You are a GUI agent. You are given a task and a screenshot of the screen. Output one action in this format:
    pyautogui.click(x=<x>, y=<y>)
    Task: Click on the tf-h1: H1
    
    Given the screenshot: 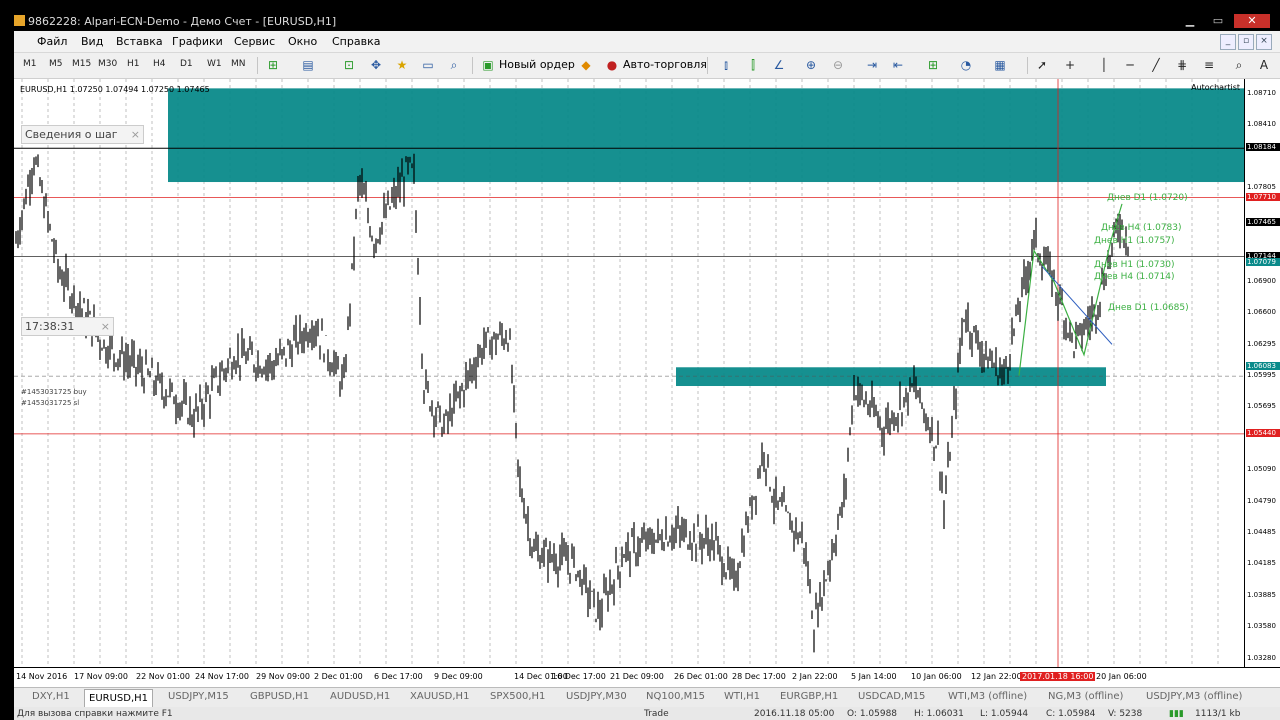 What is the action you would take?
    pyautogui.click(x=133, y=64)
    